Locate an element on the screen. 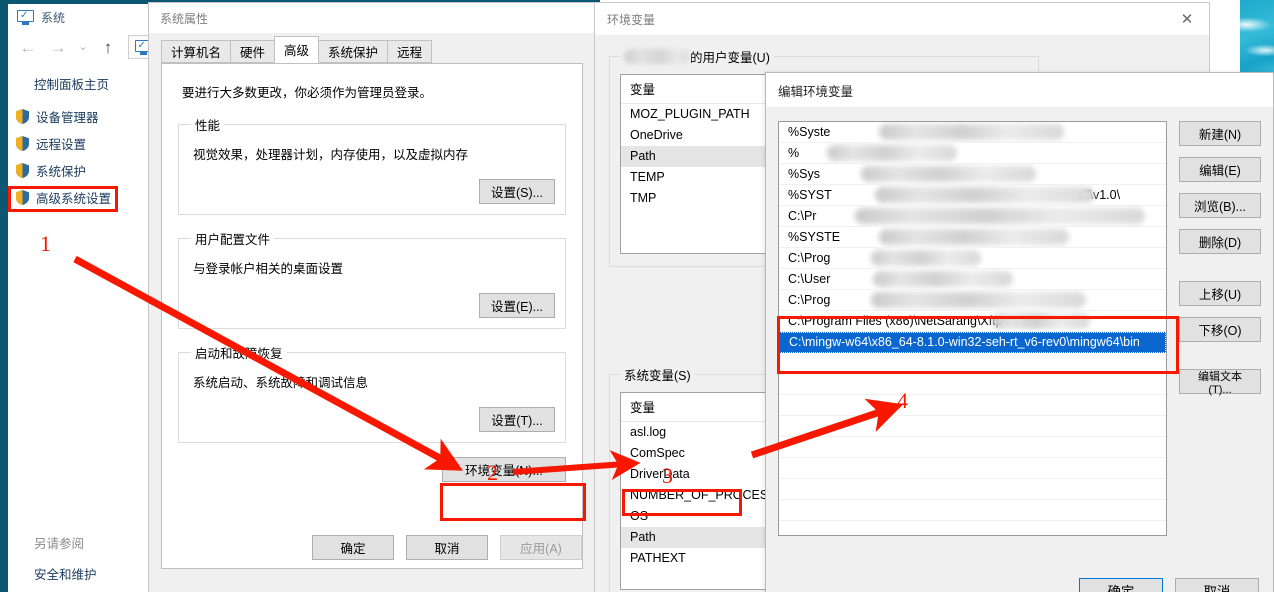 The width and height of the screenshot is (1274, 592). control-panel-title: 系统 is located at coordinates (53, 17).